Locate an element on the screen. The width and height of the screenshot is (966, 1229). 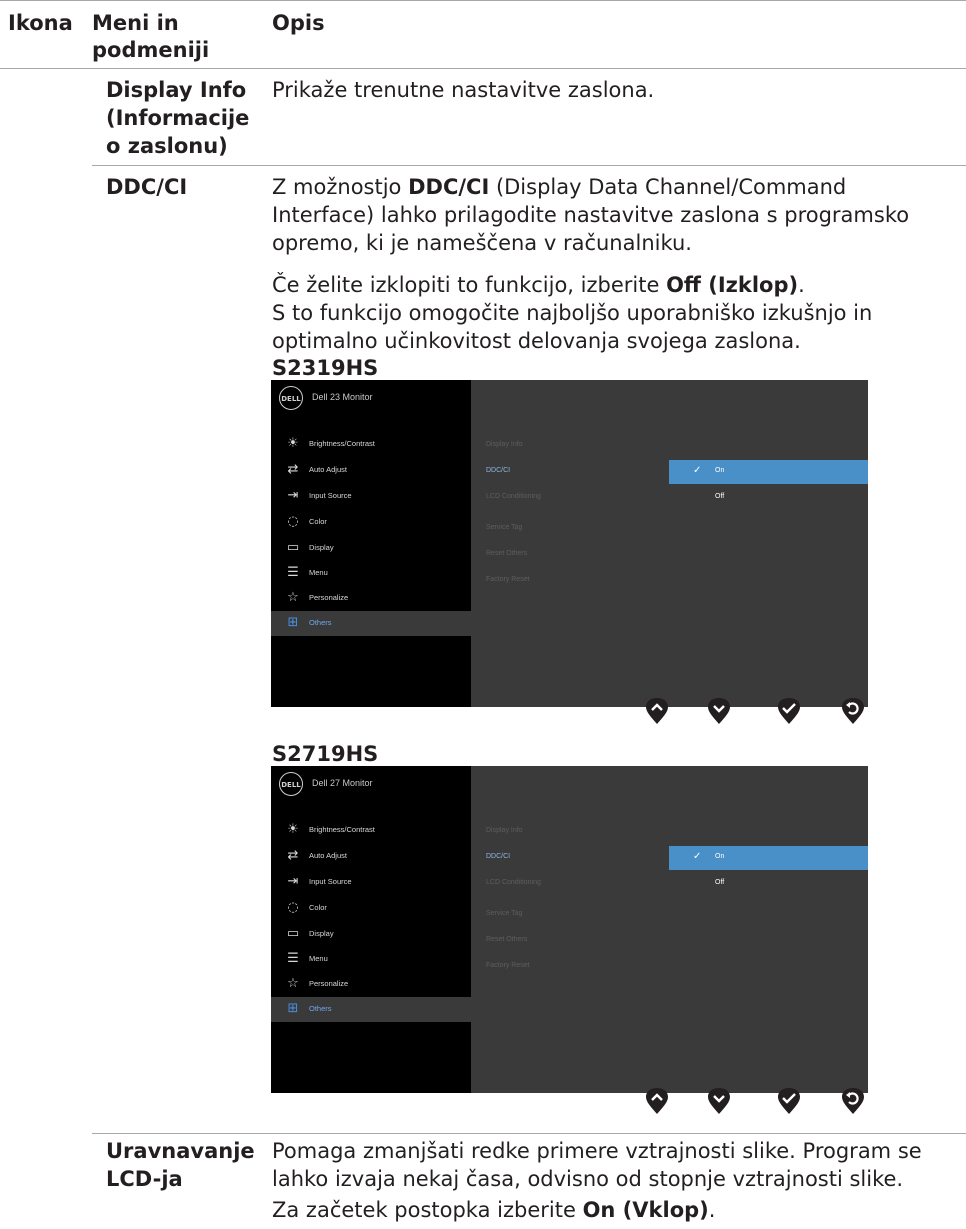
osd2-sub-factory-reset: Factory Reset is located at coordinates (508, 965).